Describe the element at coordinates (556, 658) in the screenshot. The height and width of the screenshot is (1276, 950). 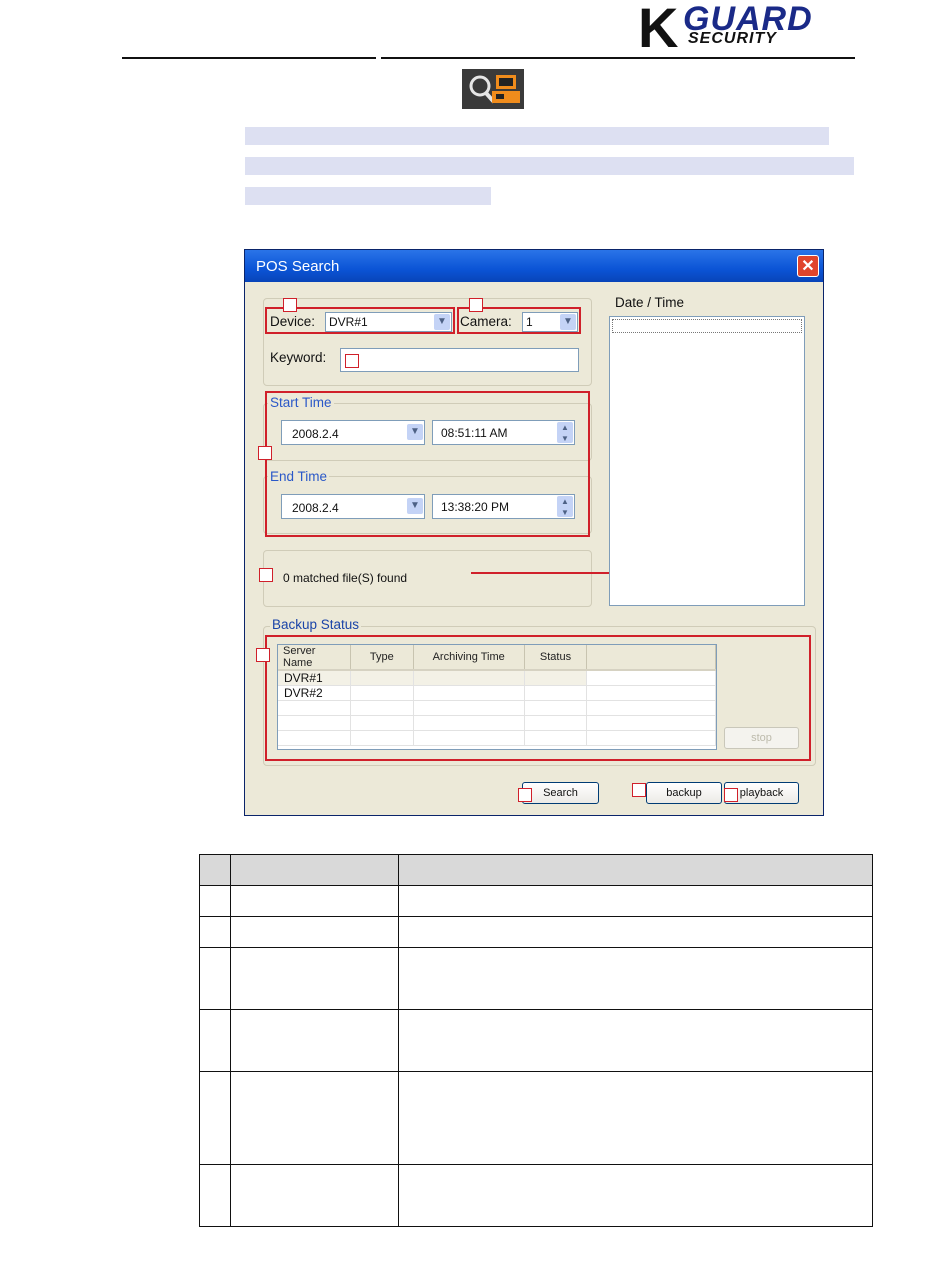
I see `column-header: Status` at that location.